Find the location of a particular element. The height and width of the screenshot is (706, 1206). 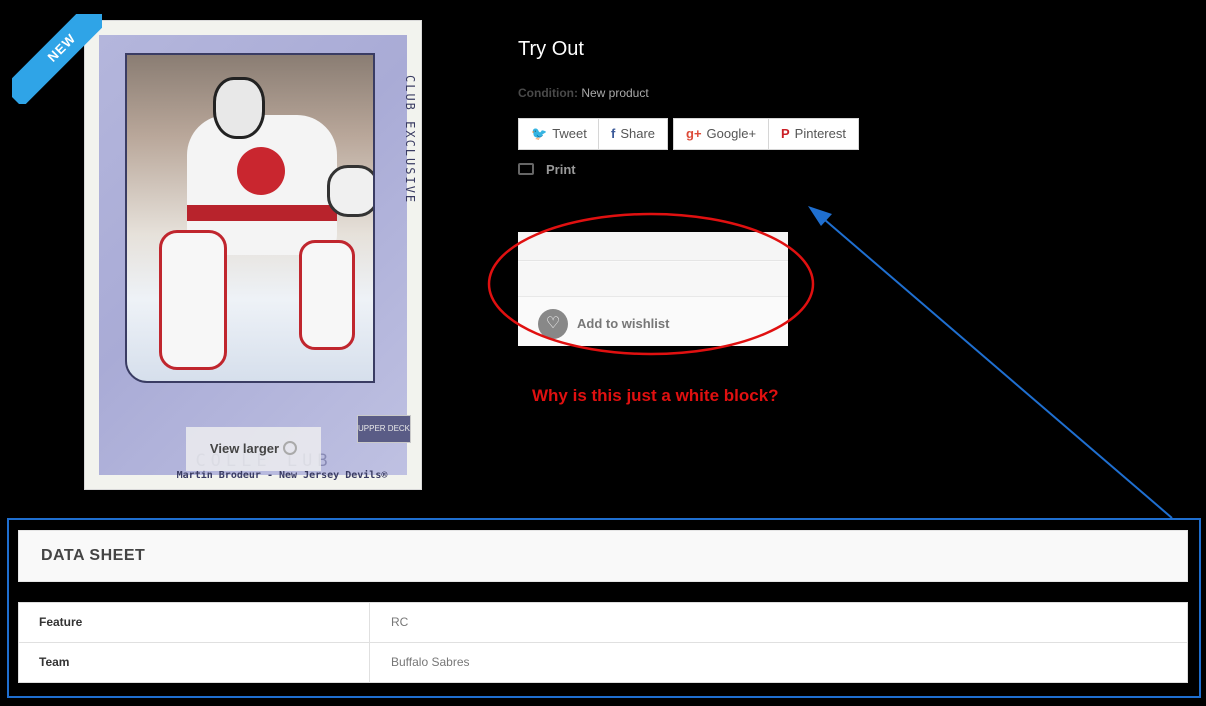

table-row: Team Buffalo Sabres is located at coordinates (603, 663).